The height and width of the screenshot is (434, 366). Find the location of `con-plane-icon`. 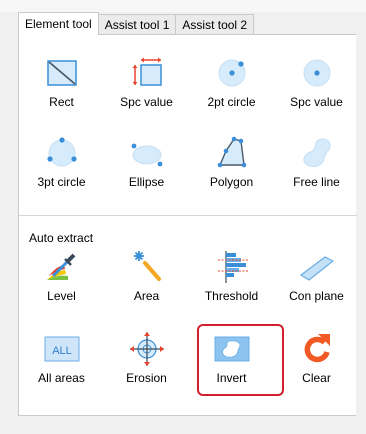

con-plane-icon is located at coordinates (316, 268).